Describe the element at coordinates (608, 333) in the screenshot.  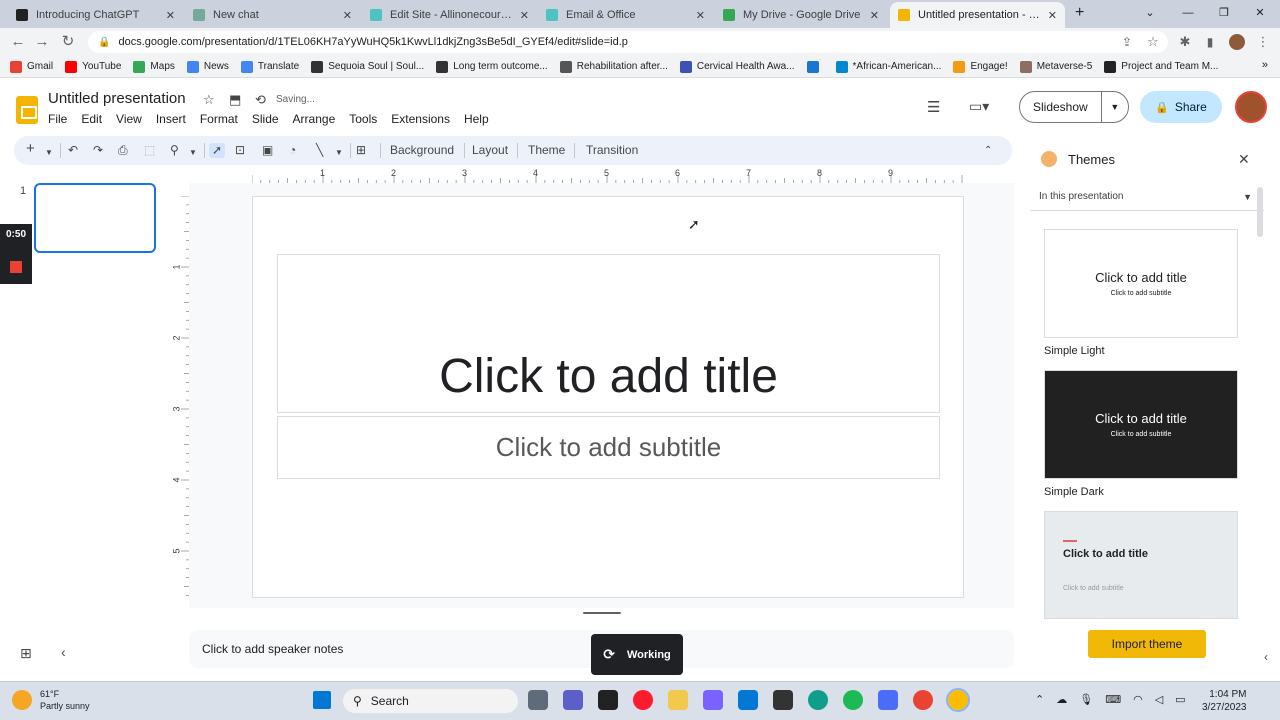
I see `title-placeholder: Click to add title` at that location.